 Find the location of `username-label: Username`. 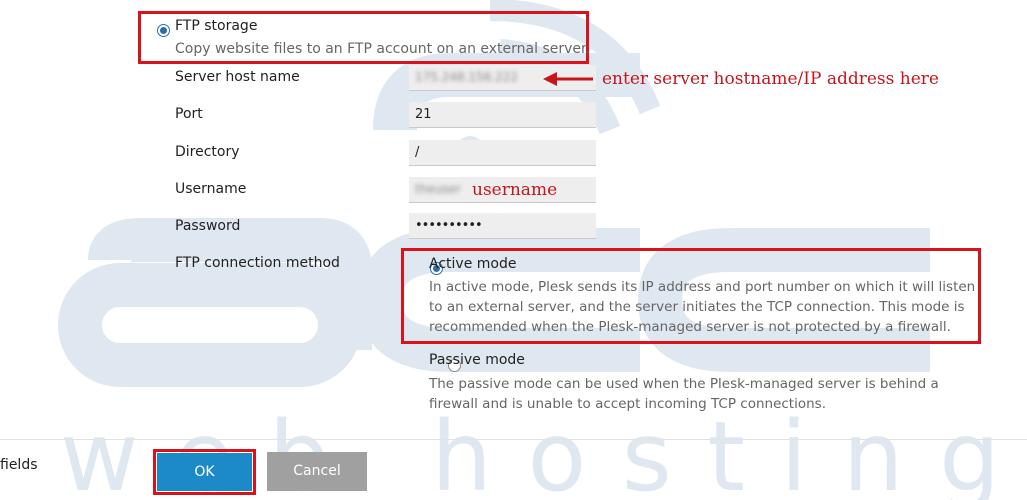

username-label: Username is located at coordinates (211, 189).